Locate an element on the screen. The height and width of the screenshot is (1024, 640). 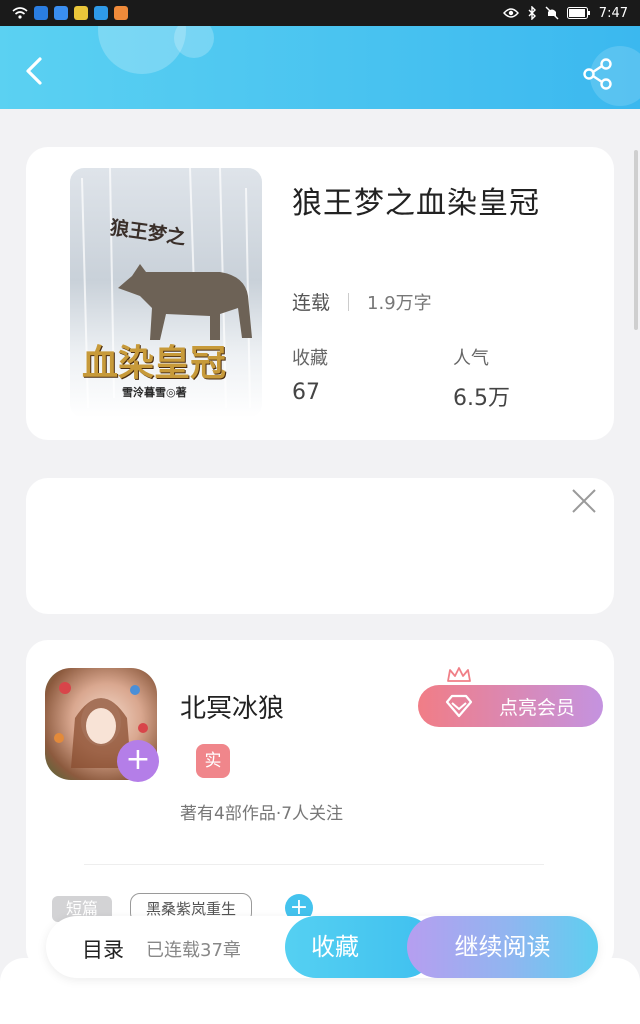
verified-badge: 实 is located at coordinates (213, 761).